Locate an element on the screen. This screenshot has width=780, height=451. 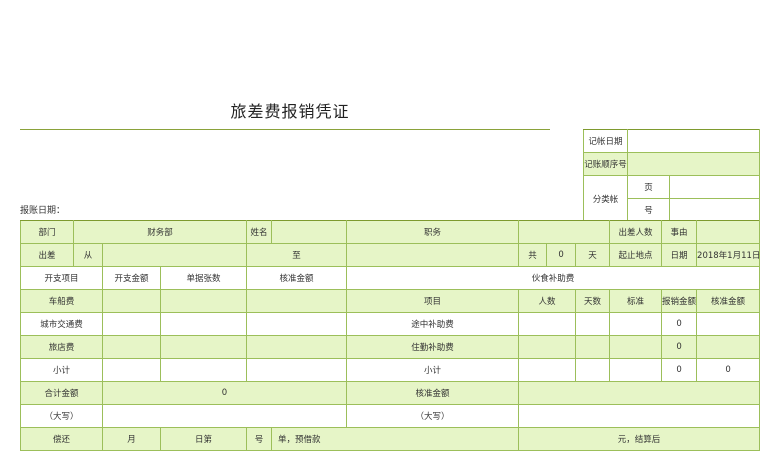
record-seq-label: 记账顺序号 is located at coordinates (605, 164).